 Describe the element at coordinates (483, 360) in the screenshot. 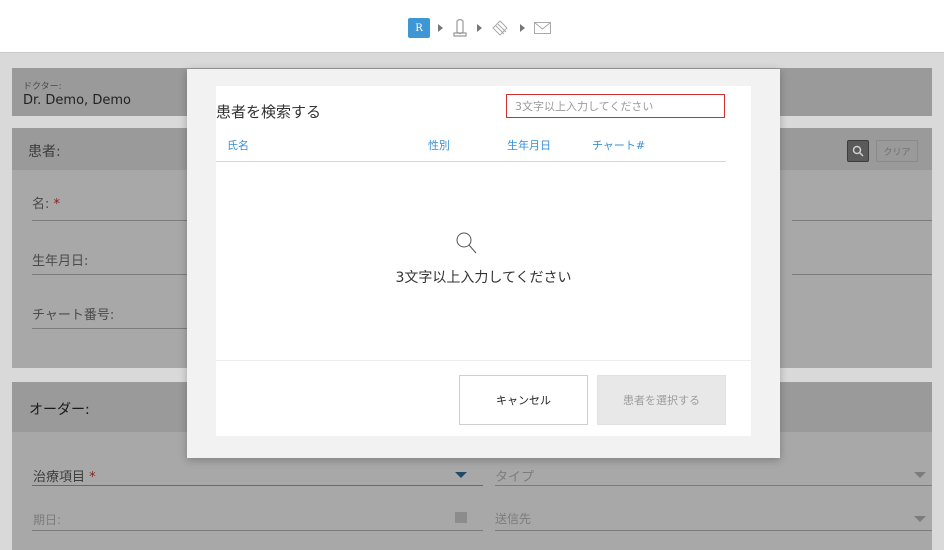

I see `footer-divider` at that location.